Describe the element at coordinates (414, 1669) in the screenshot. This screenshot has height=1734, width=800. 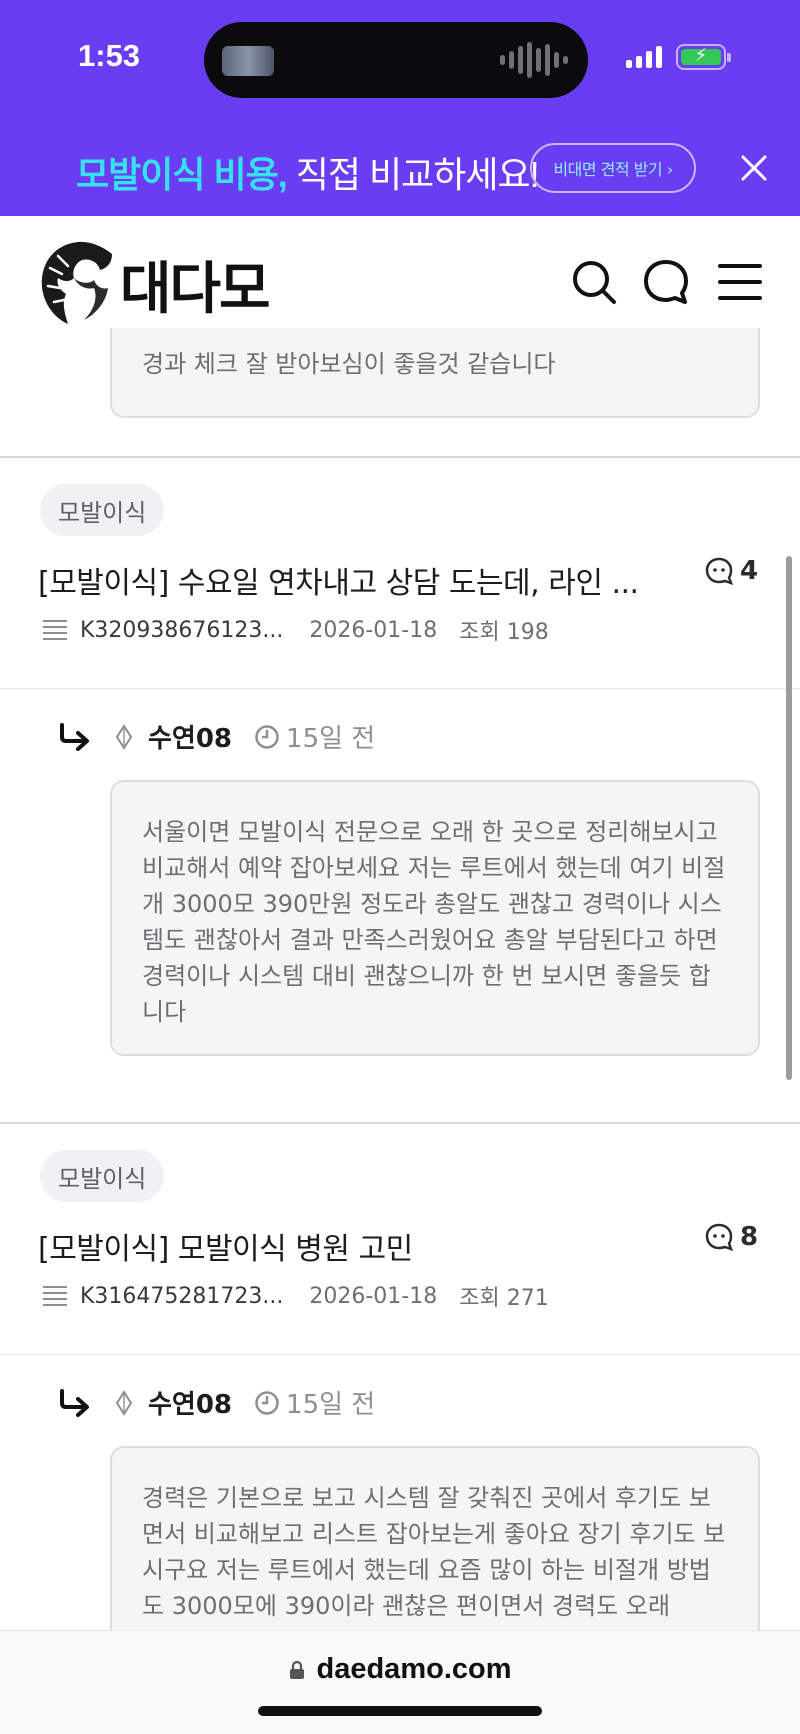
I see `url-domain: daedamo.com` at that location.